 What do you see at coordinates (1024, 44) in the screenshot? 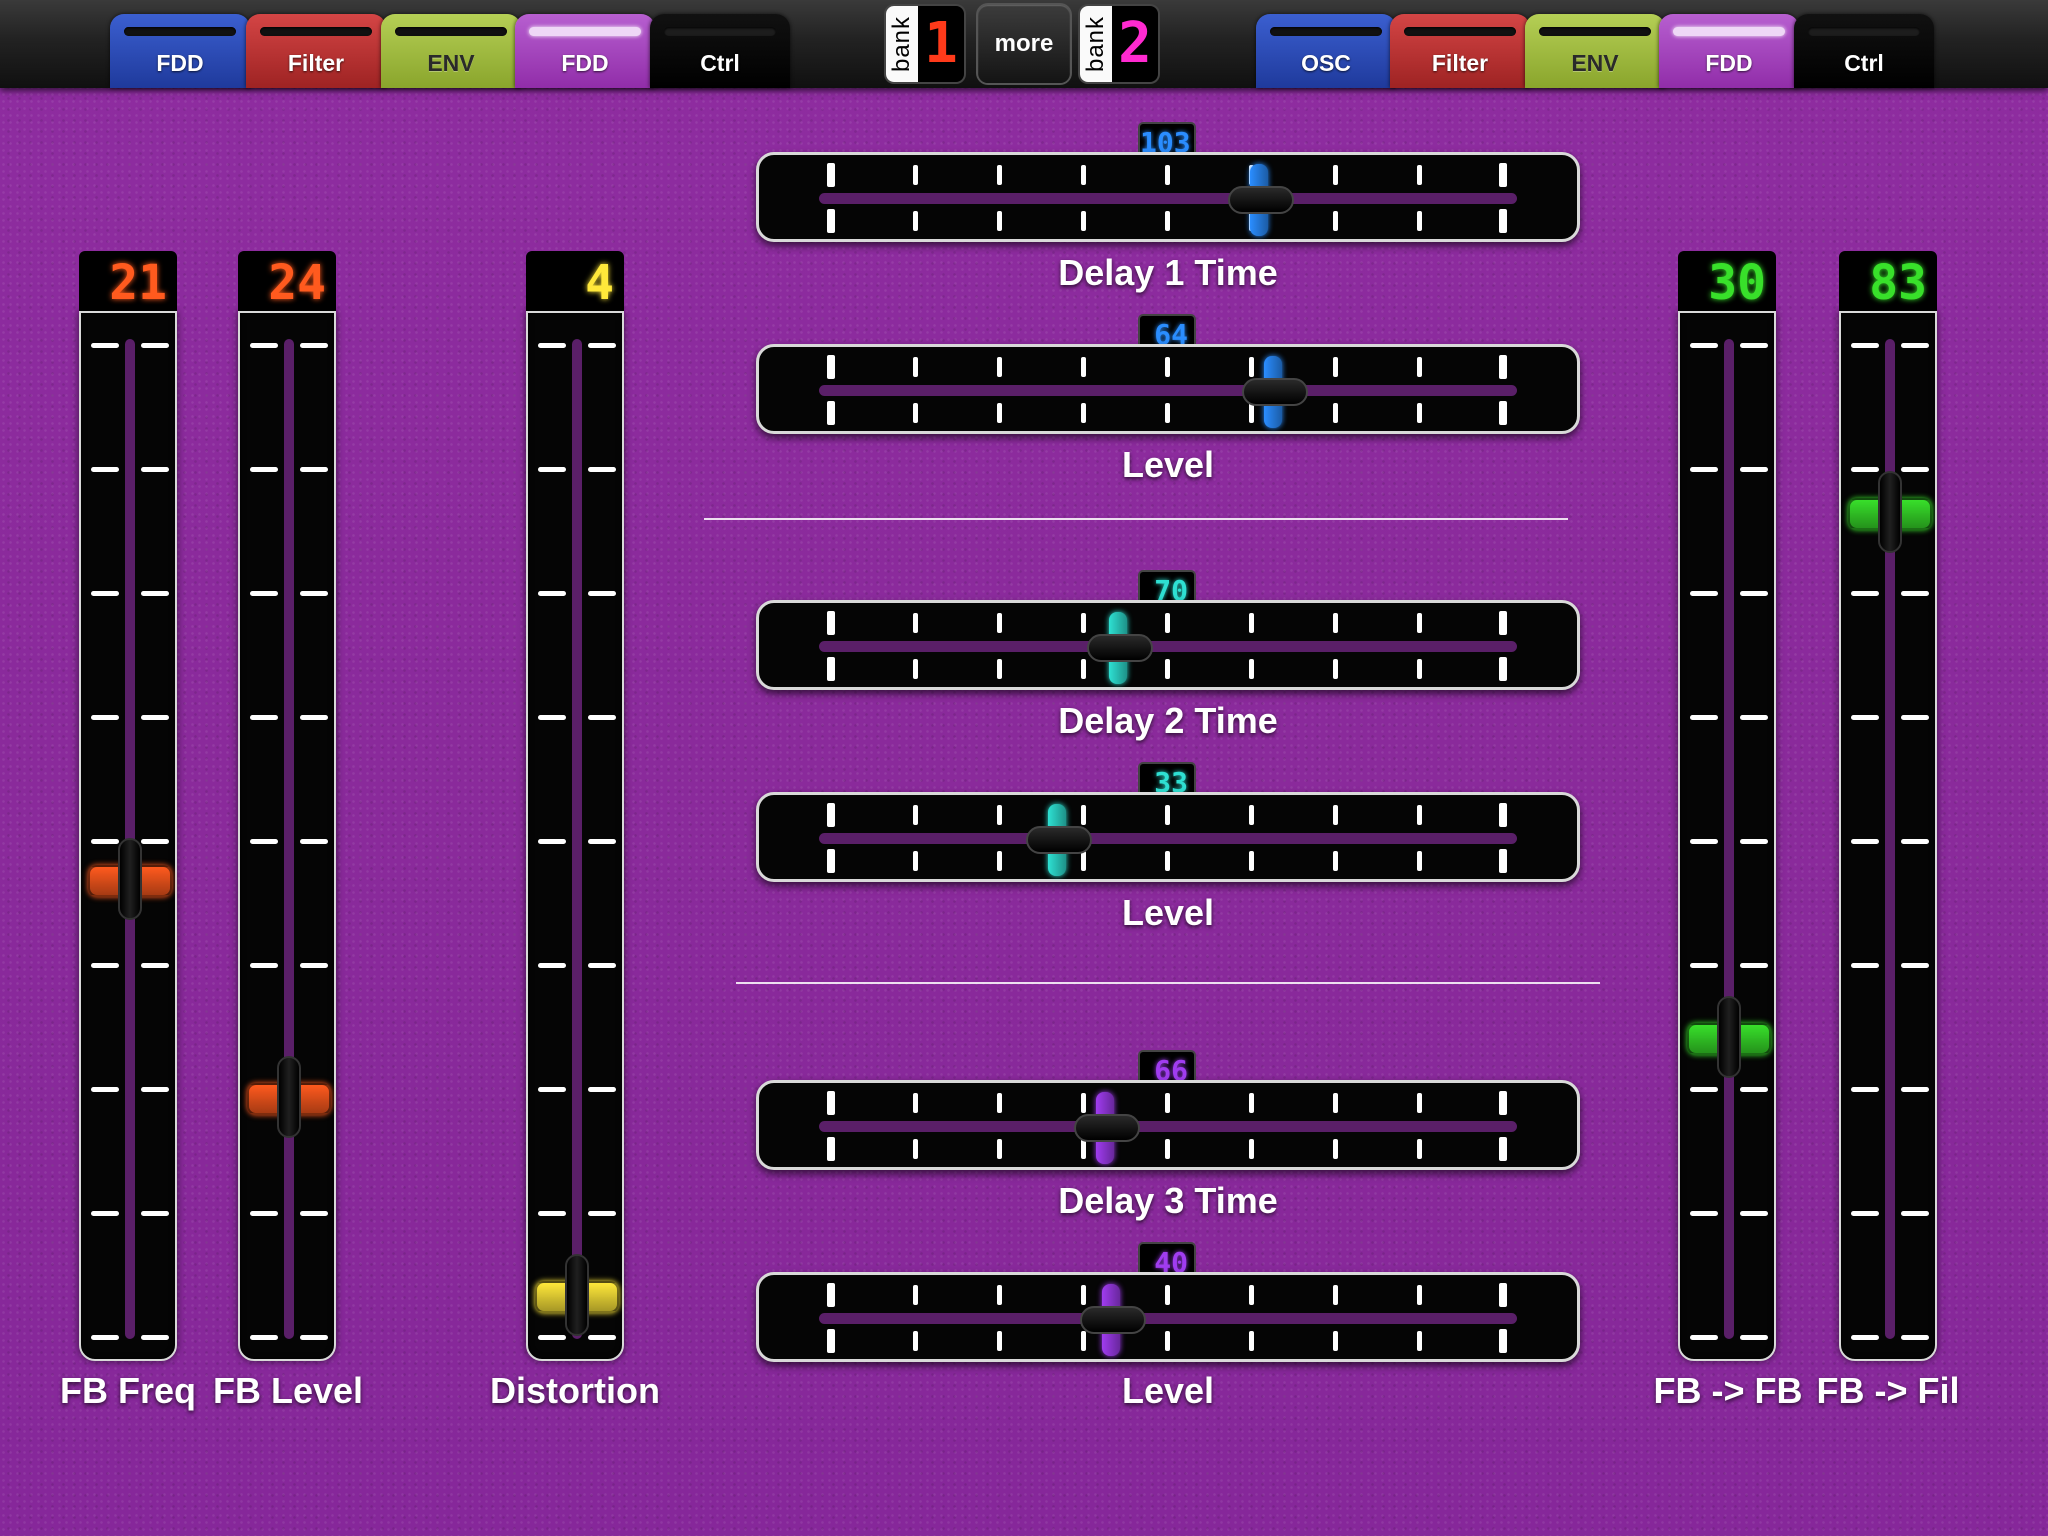
I see `more-button: more` at bounding box center [1024, 44].